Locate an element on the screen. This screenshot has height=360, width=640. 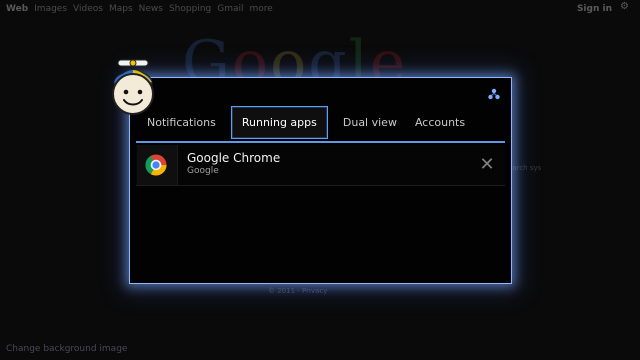
running-apps-list: Google Chrome Google ✕ is located at coordinates (320, 165).